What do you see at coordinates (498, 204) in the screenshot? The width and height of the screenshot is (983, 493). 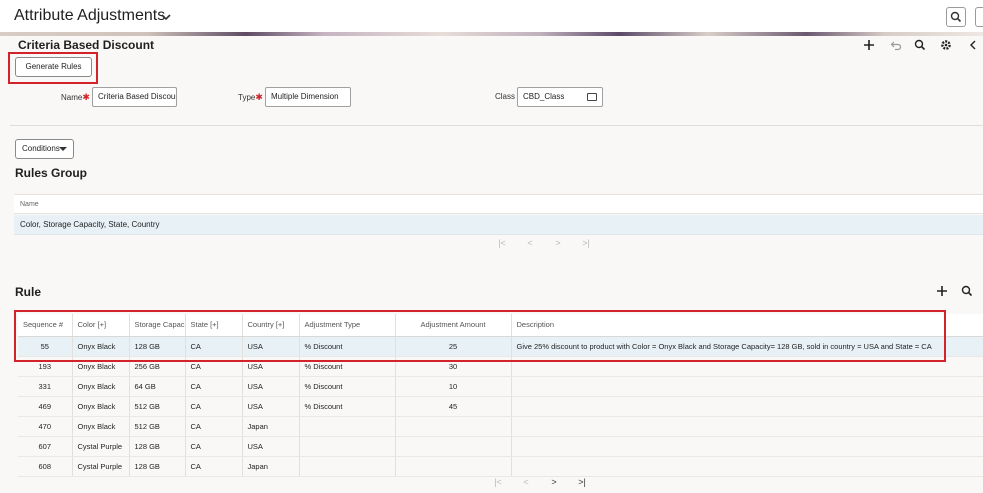 I see `rules-group-column-header: Name` at bounding box center [498, 204].